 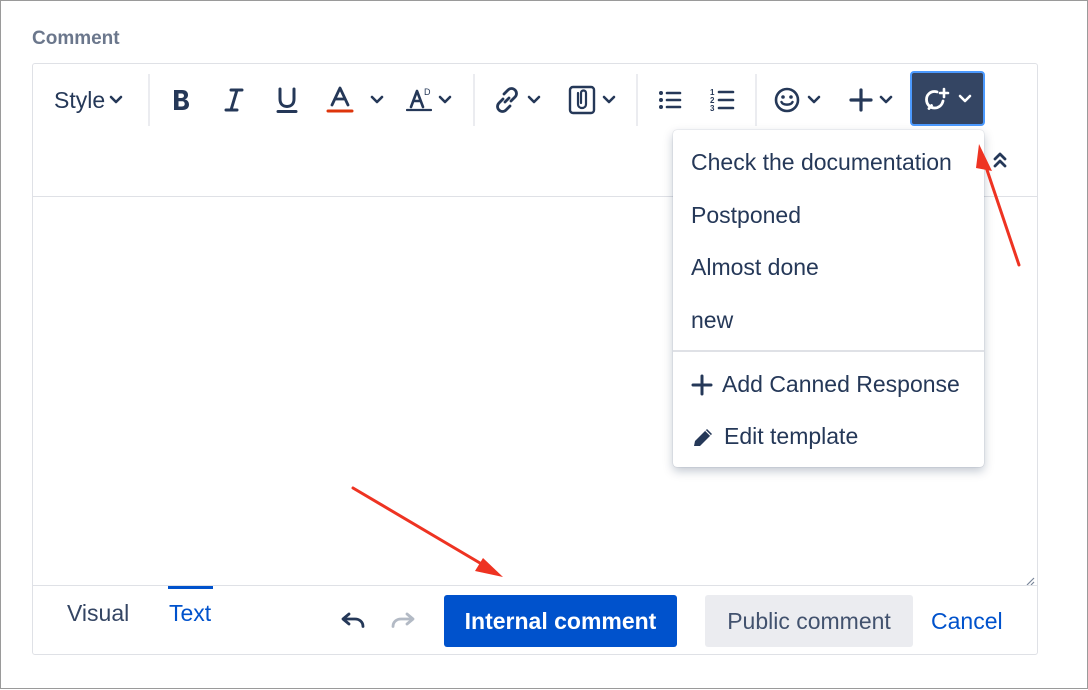 I want to click on tab-visual: Visual, so click(x=98, y=613).